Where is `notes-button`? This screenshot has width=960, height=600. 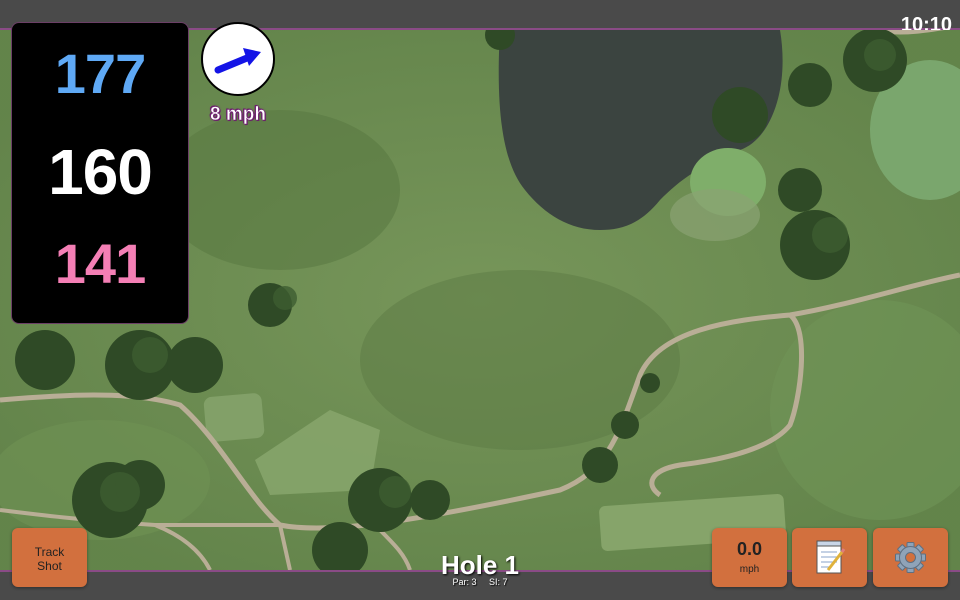
notes-button is located at coordinates (829, 557).